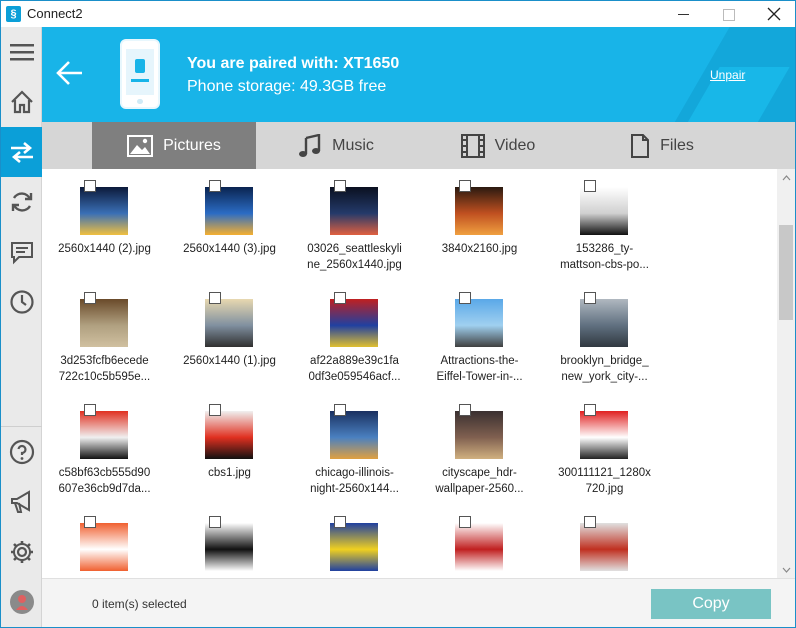  I want to click on picture-filename: 2560x1440 (3).jpg, so click(229, 249).